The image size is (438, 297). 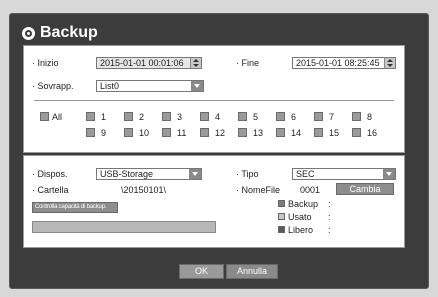 What do you see at coordinates (338, 63) in the screenshot?
I see `end-datetime-value: 2015-01-01 08:25:45` at bounding box center [338, 63].